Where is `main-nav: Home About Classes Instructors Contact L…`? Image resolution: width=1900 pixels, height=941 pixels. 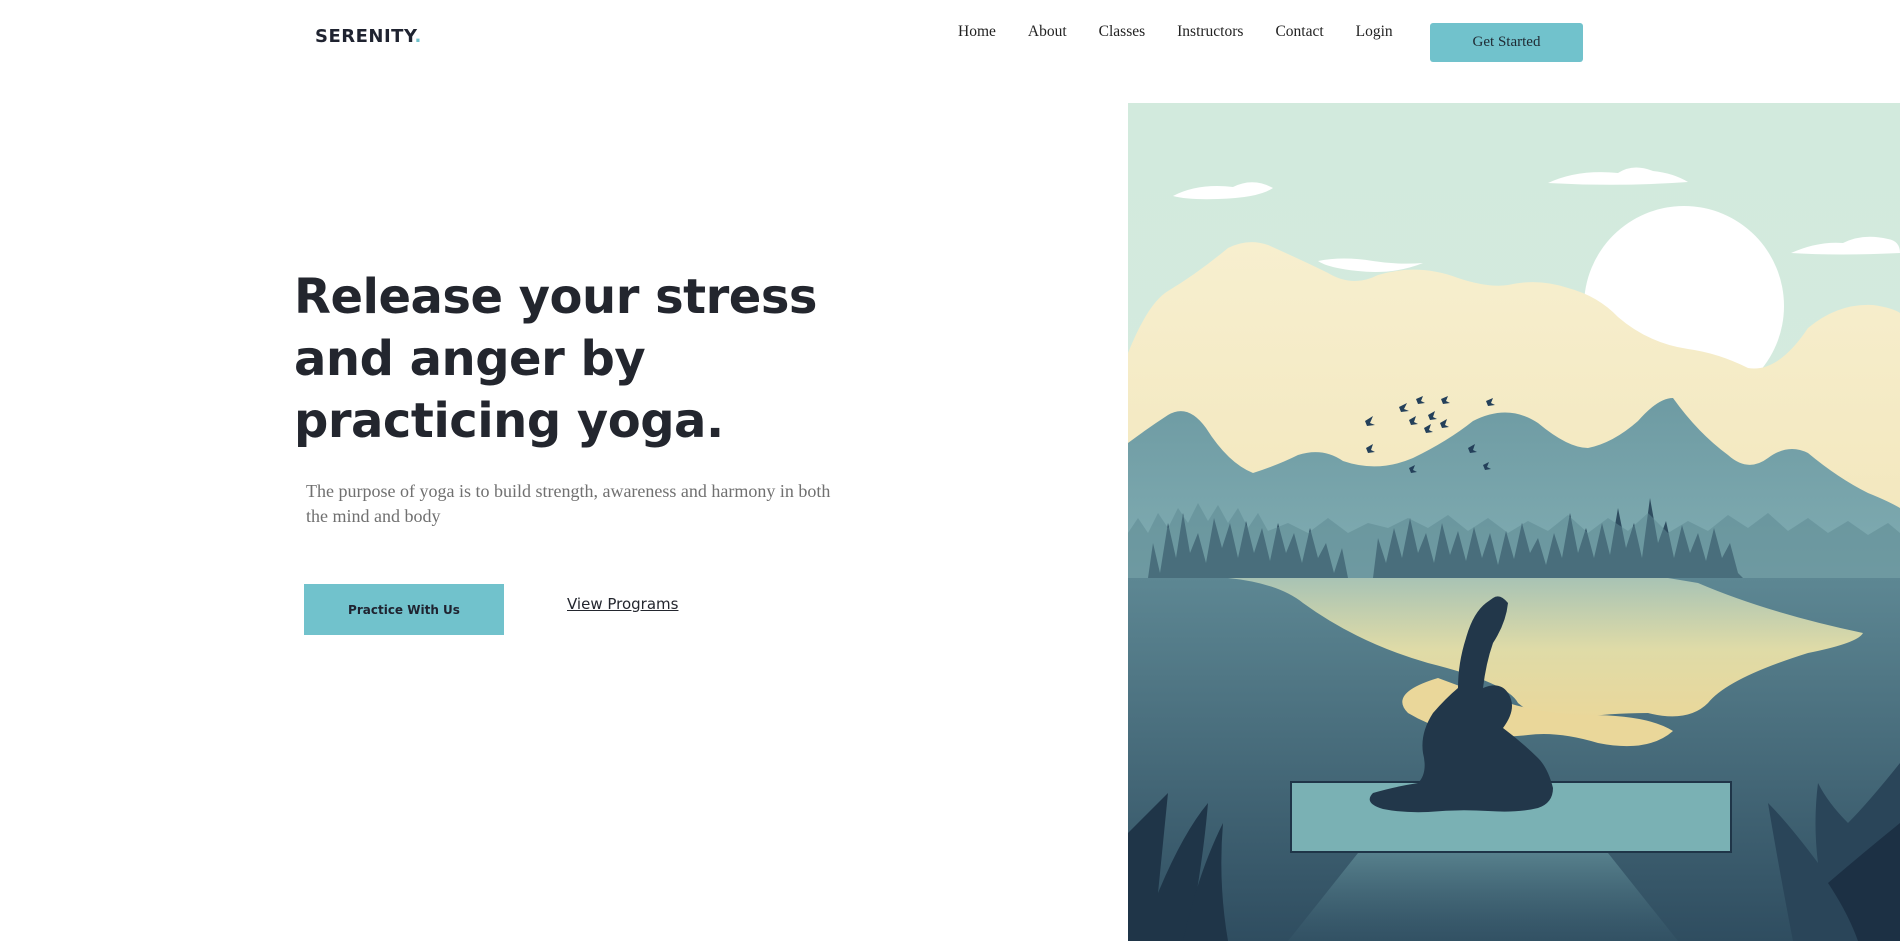 main-nav: Home About Classes Instructors Contact L… is located at coordinates (1183, 32).